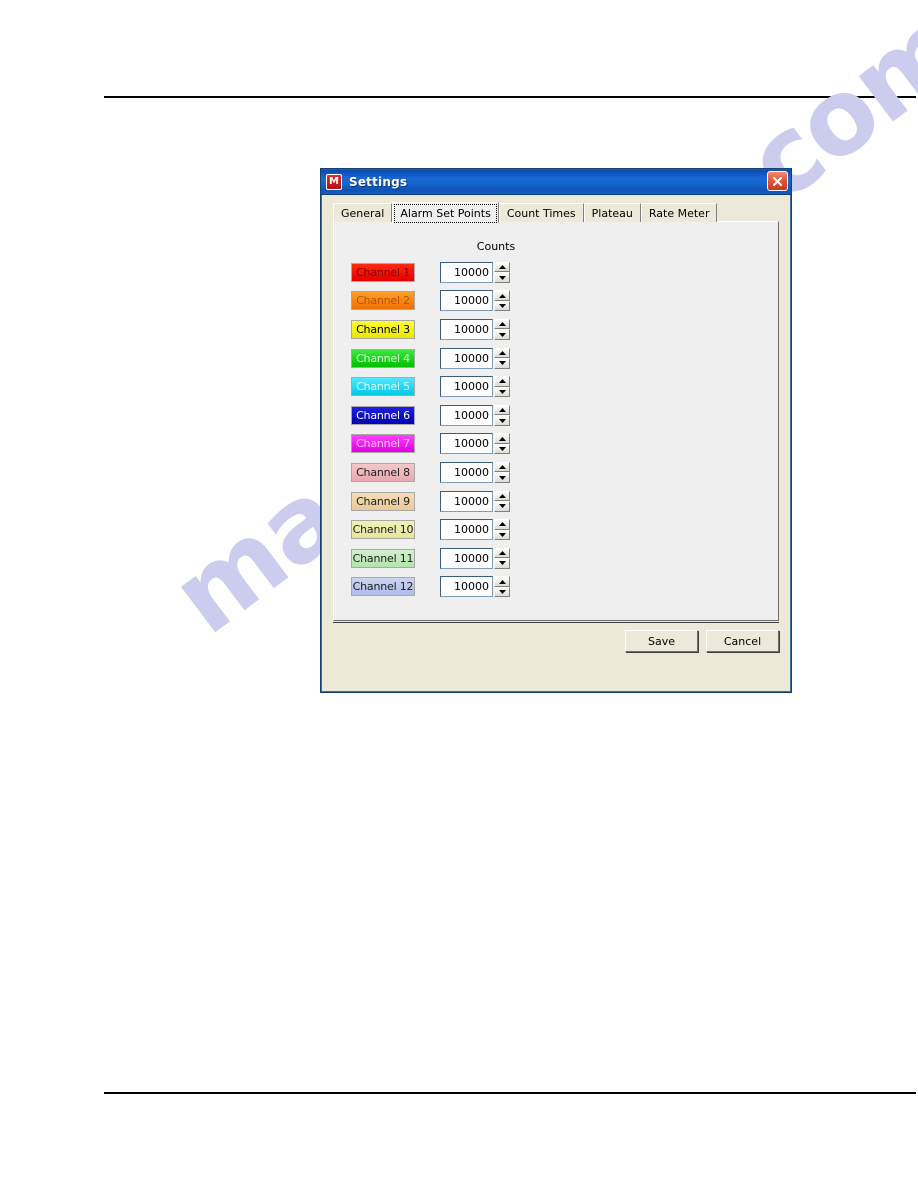 This screenshot has width=918, height=1188. Describe the element at coordinates (383, 329) in the screenshot. I see `channel-color-button: Channel 3` at that location.